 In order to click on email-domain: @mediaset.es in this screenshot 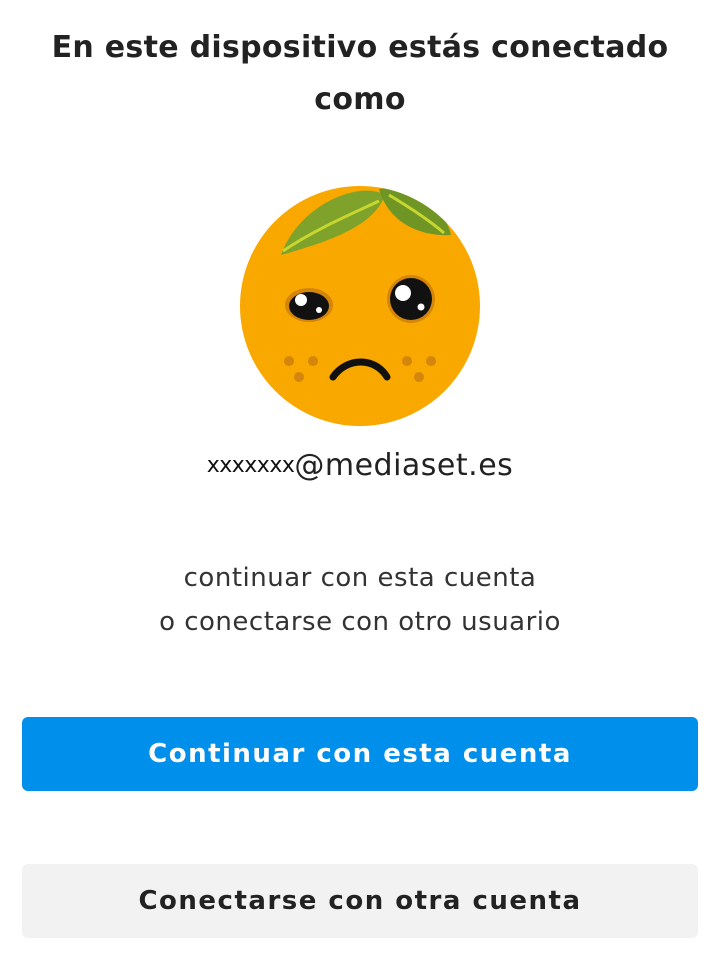, I will do `click(404, 465)`.